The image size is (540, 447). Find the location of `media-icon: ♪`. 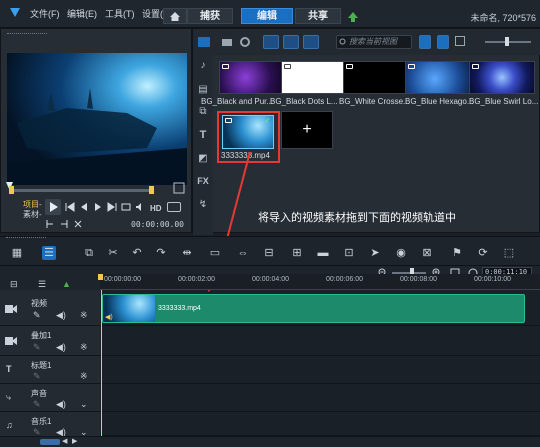

media-icon: ♪ is located at coordinates (203, 66).